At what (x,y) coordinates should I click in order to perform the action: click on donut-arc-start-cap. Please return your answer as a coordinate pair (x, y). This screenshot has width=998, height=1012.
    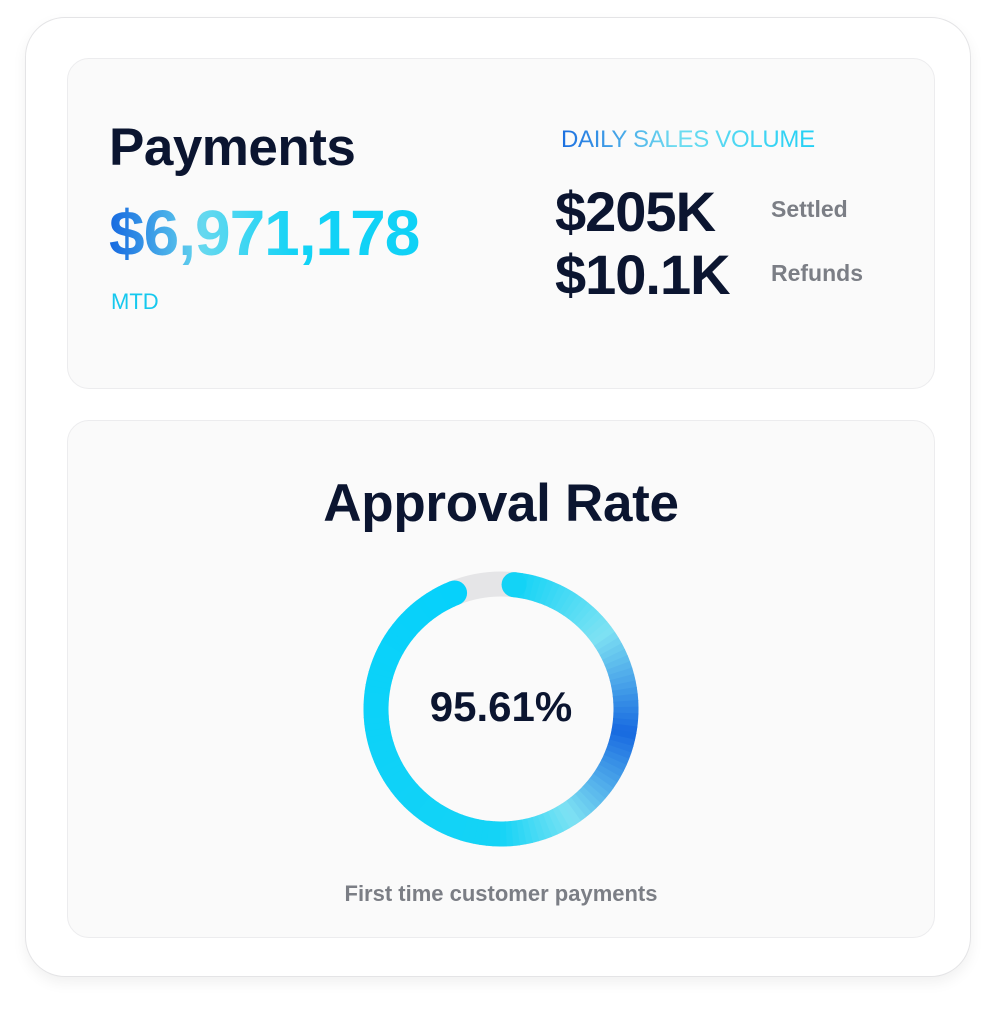
    Looking at the image, I should click on (514, 585).